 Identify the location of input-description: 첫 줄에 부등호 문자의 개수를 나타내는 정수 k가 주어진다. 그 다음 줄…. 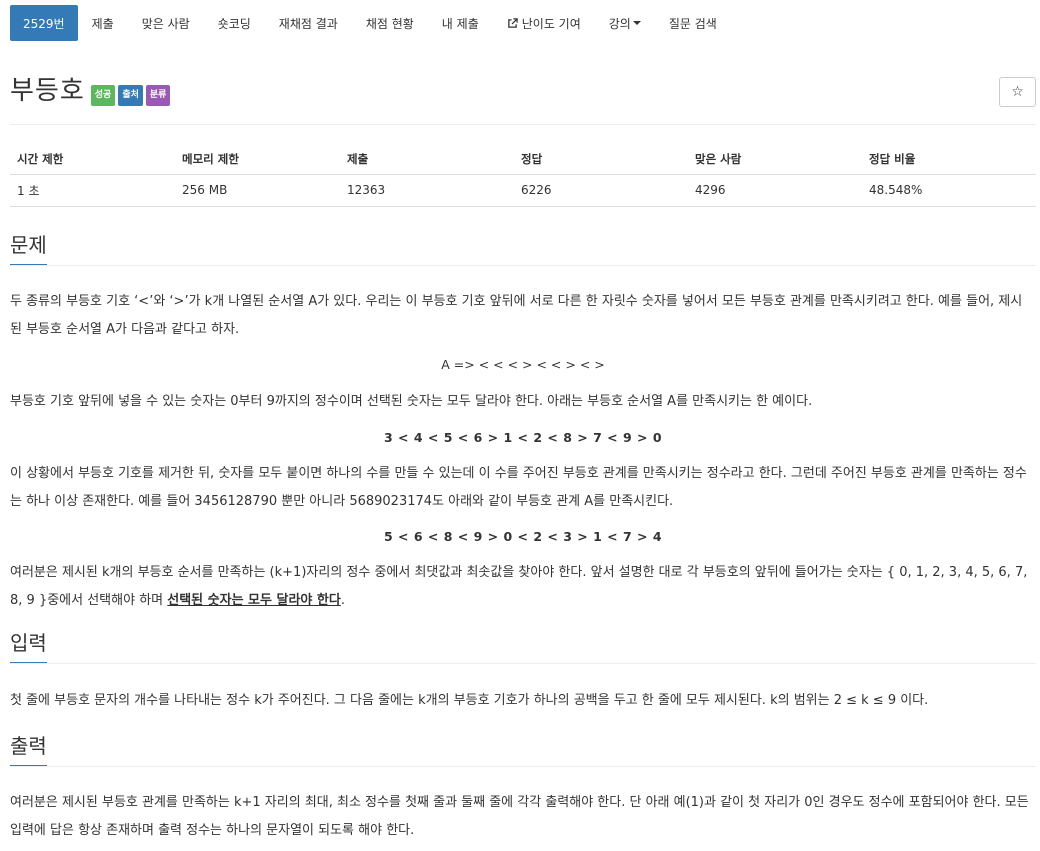
(469, 700).